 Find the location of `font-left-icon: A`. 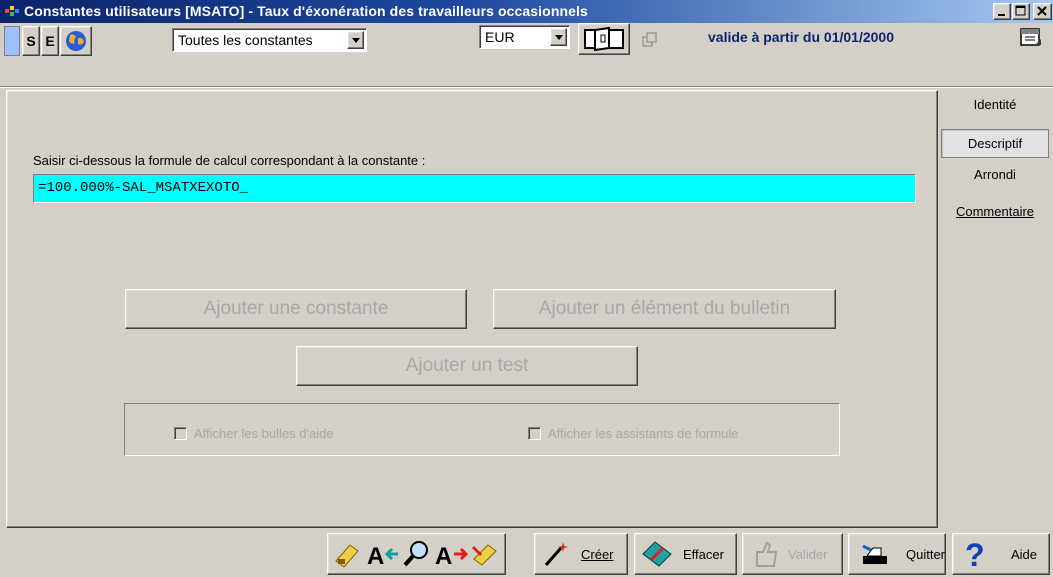

font-left-icon: A is located at coordinates (383, 554).